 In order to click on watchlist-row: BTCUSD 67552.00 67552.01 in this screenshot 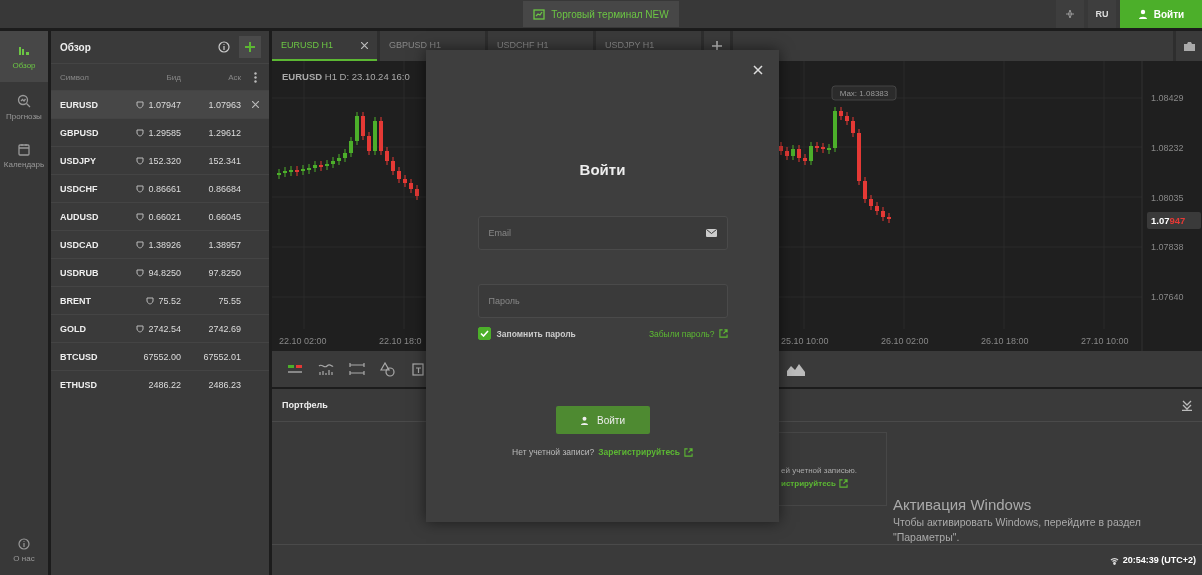, I will do `click(160, 356)`.